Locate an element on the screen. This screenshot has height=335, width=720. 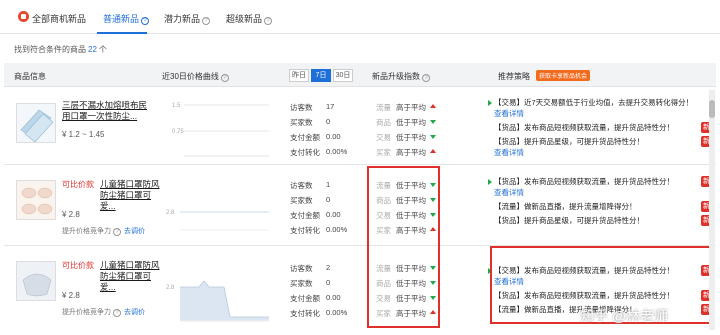
metrics-list: 访客数 2 买家数 0 支付金额 0.00 支付转化 0.00% is located at coordinates (330, 293).